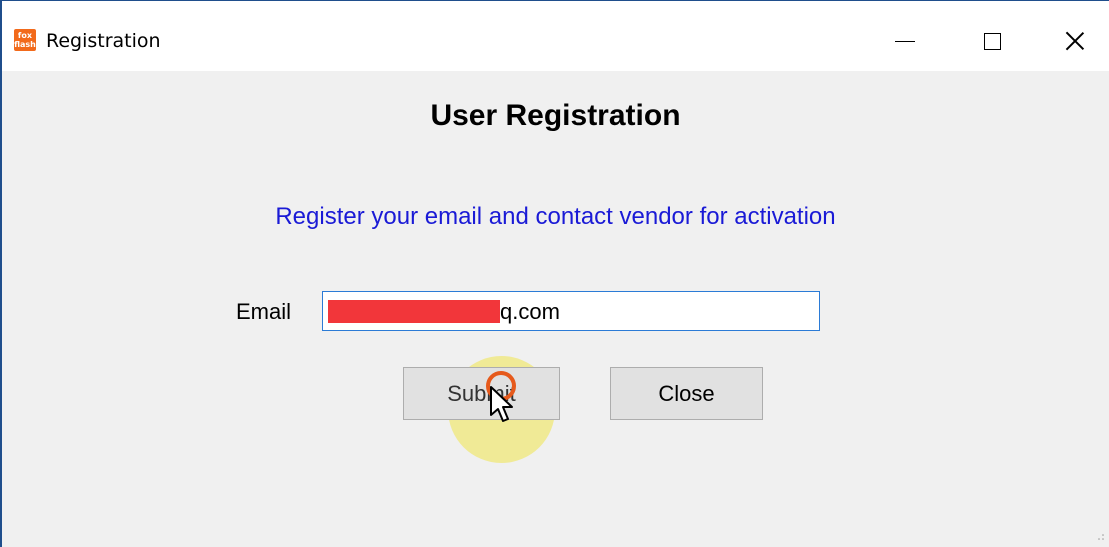 The height and width of the screenshot is (547, 1109). I want to click on maximize-icon, so click(992, 41).